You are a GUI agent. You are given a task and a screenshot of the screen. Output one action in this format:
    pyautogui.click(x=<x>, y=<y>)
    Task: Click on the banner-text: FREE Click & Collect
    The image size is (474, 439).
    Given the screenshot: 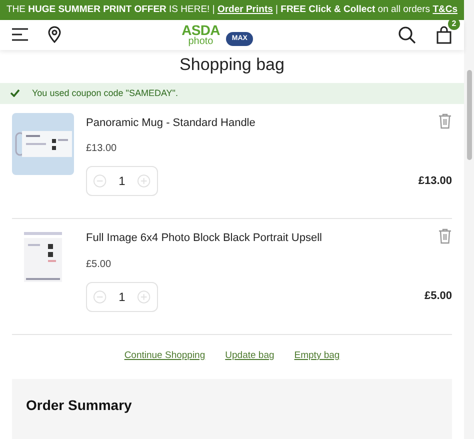 What is the action you would take?
    pyautogui.click(x=328, y=9)
    